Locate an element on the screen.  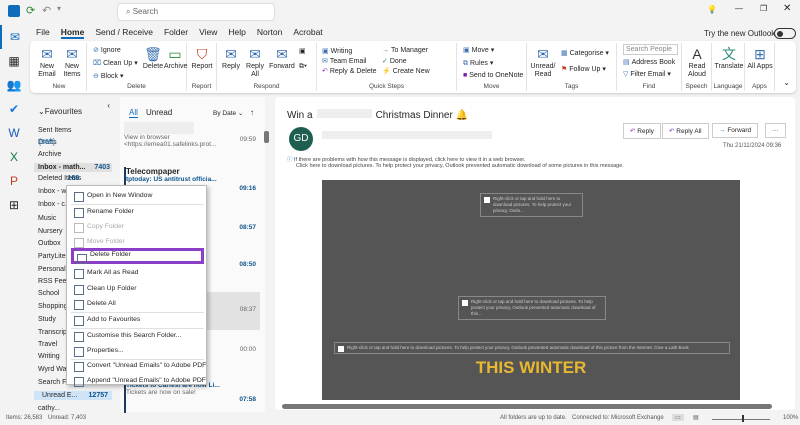
todo-icon: ✔ is located at coordinates (14, 109).